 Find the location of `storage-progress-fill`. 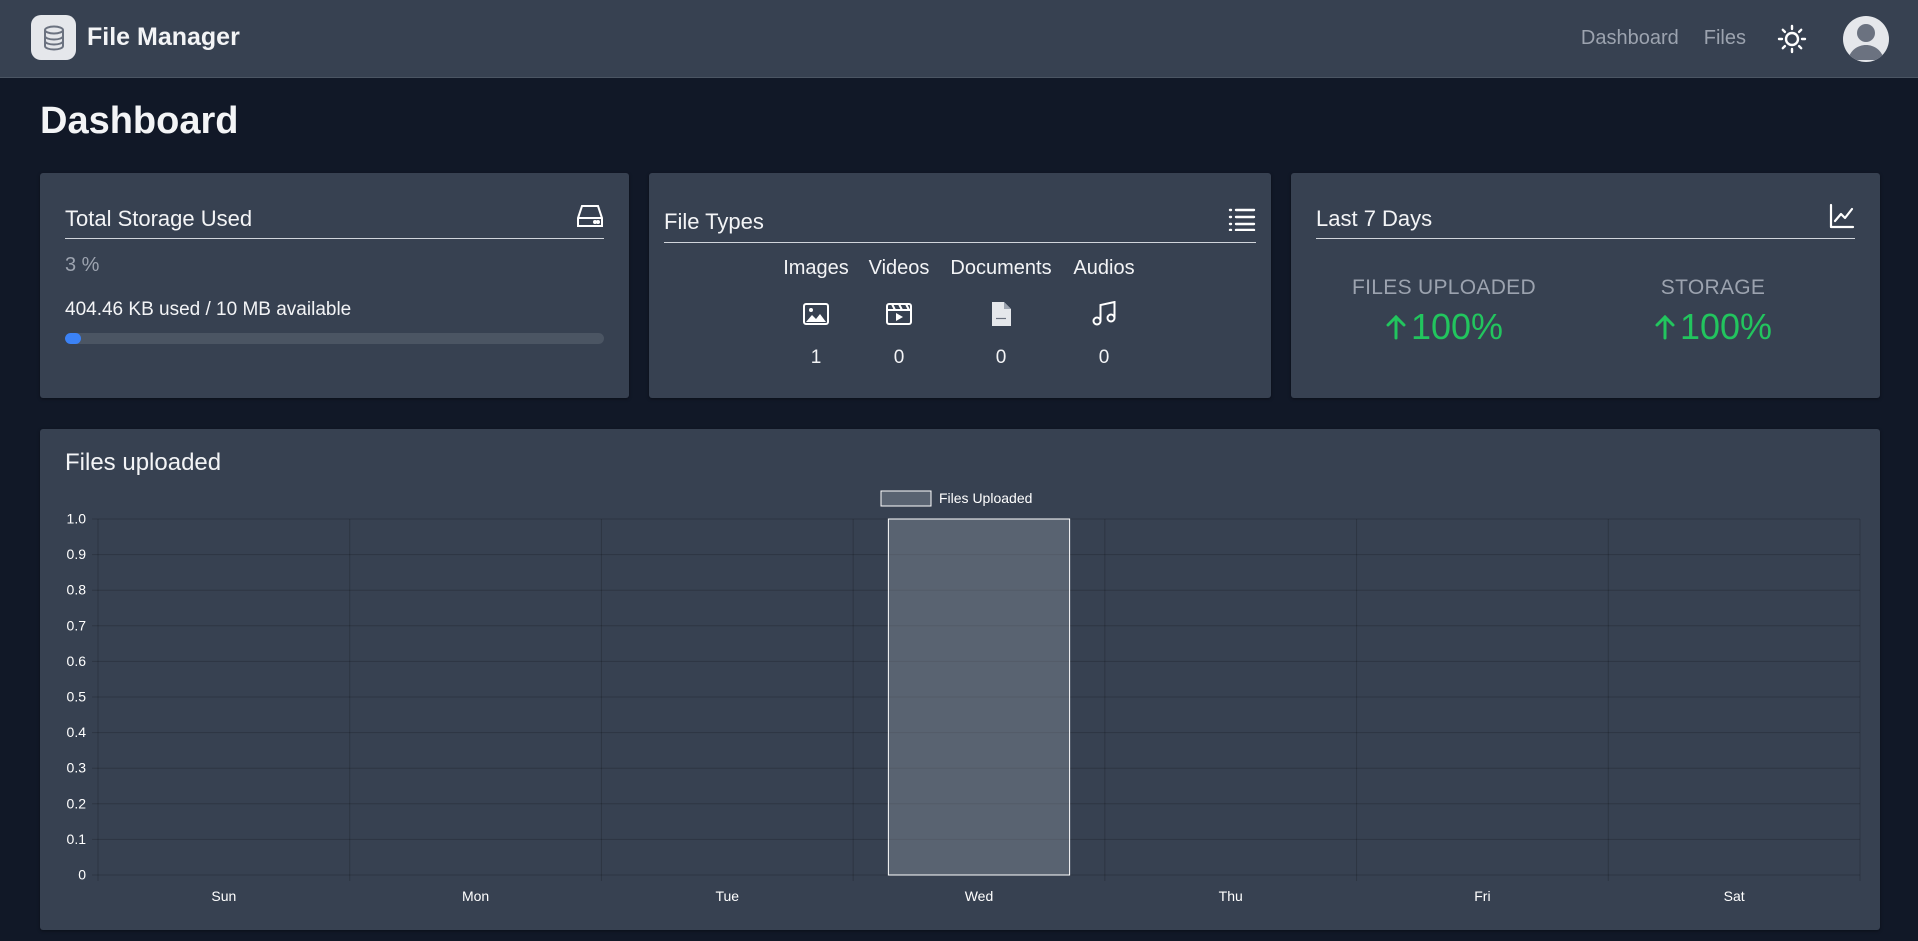

storage-progress-fill is located at coordinates (73, 338).